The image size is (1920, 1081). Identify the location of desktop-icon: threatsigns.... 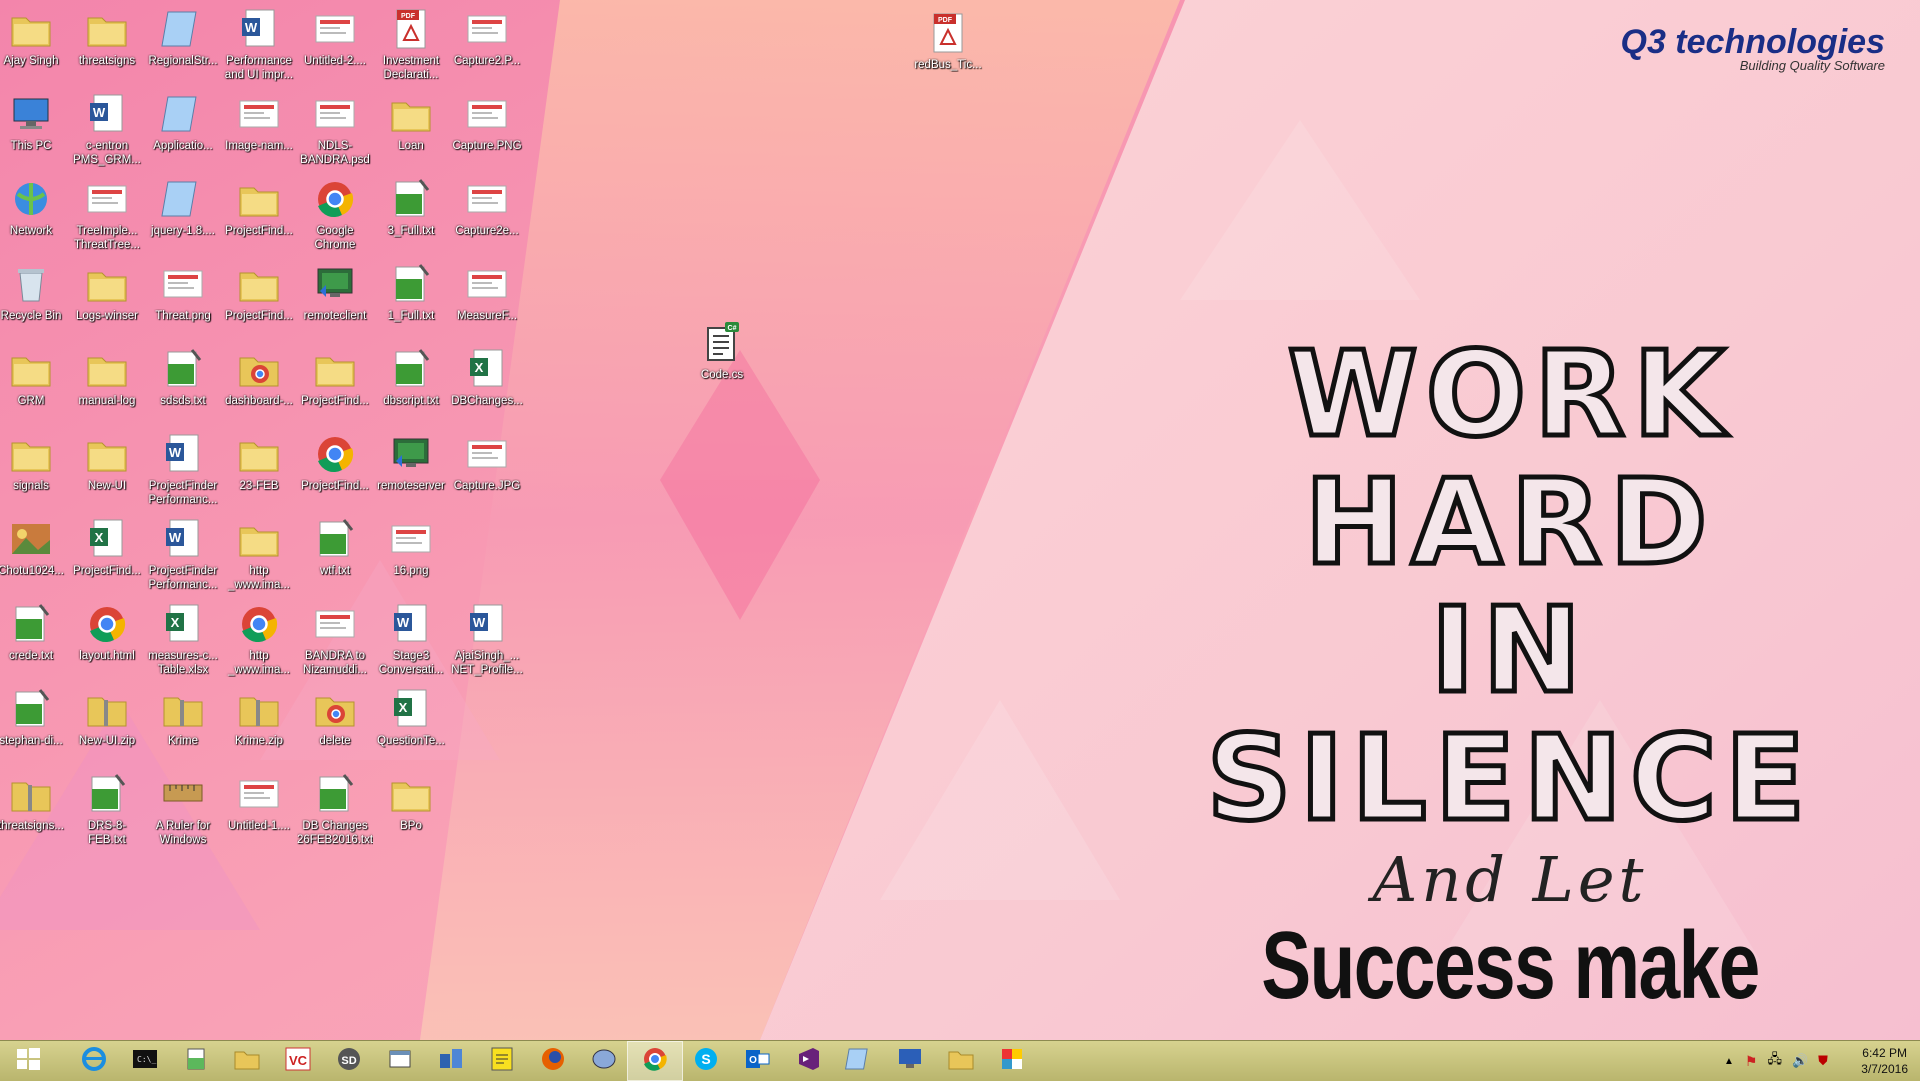
(34, 800).